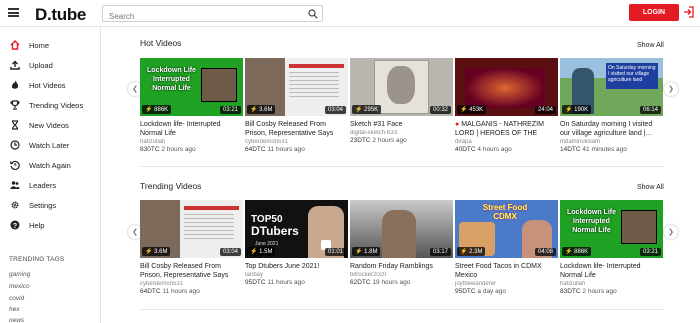  Describe the element at coordinates (401, 133) in the screenshot. I see `video-author: digital-sketch-b33` at that location.